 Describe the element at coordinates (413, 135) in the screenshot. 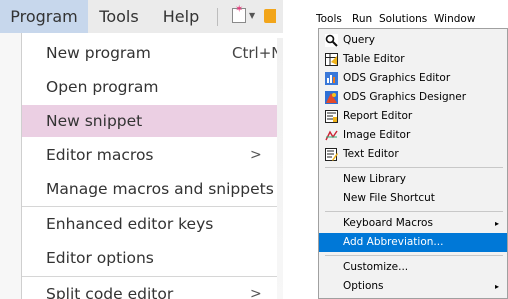

I see `menu-item-image-editor: Image Editor` at that location.